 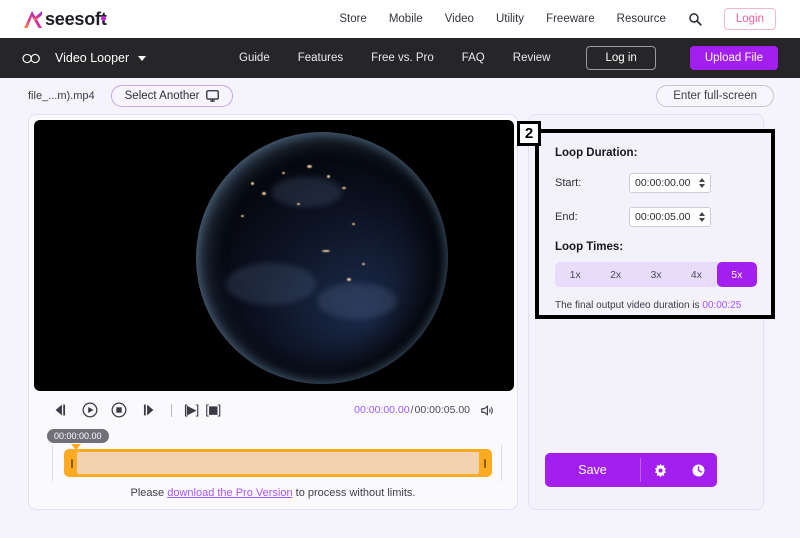 I want to click on total-time: 00:00:05.00, so click(x=442, y=410).